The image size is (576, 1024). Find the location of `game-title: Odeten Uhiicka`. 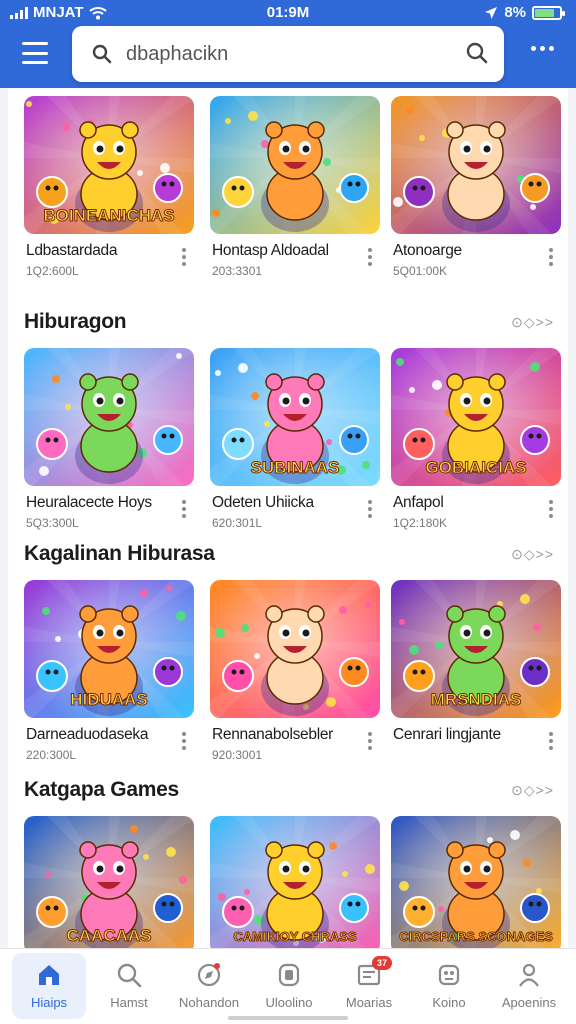

game-title: Odeten Uhiicka is located at coordinates (263, 502).